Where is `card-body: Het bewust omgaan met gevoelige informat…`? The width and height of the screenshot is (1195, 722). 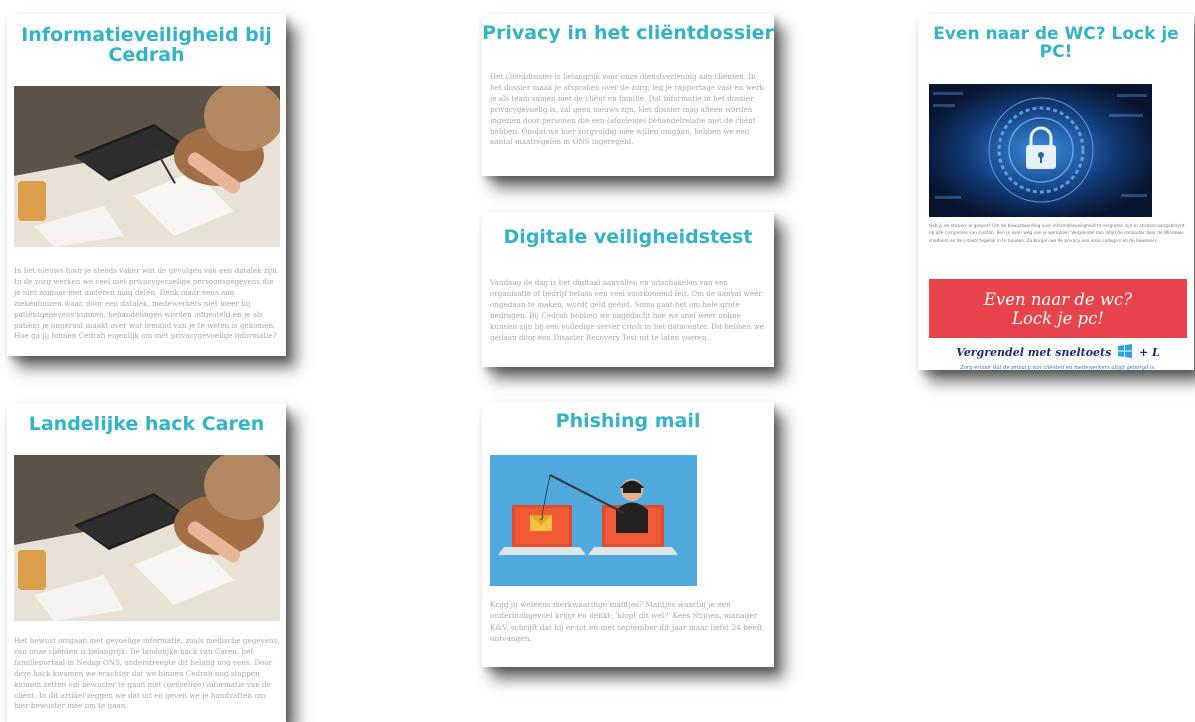 card-body: Het bewust omgaan met gevoelige informat… is located at coordinates (147, 673).